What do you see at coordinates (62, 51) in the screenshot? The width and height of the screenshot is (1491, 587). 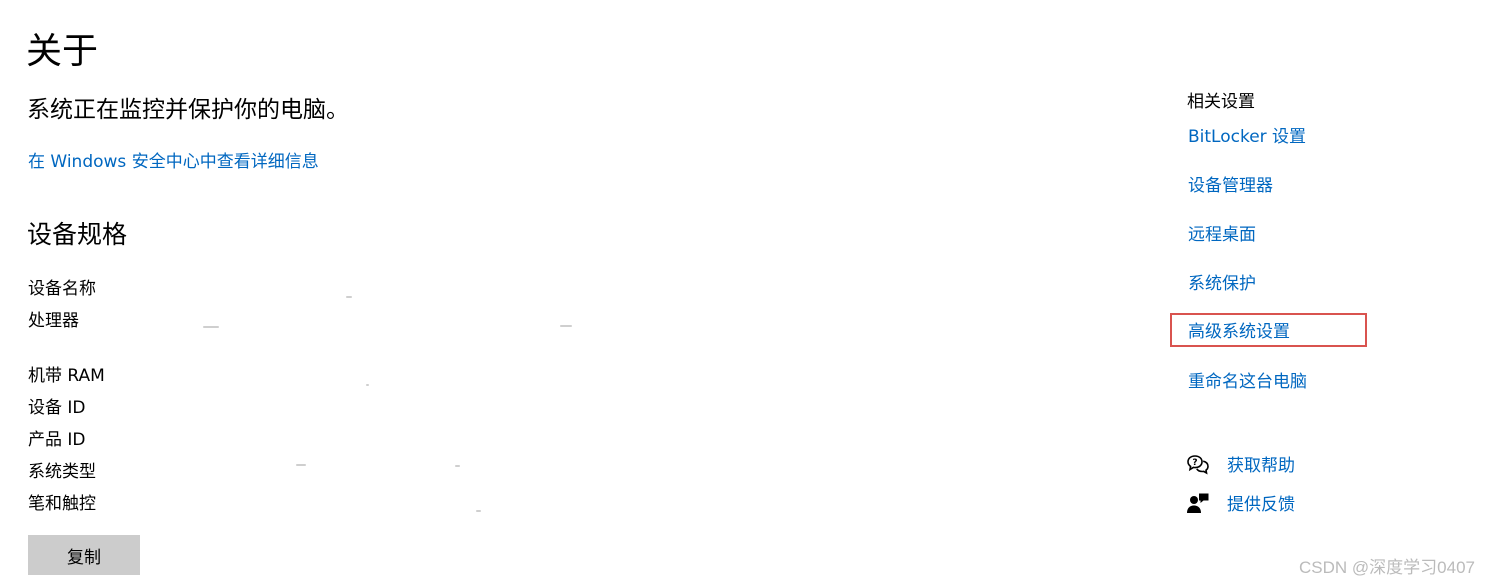 I see `page-title: 关于` at bounding box center [62, 51].